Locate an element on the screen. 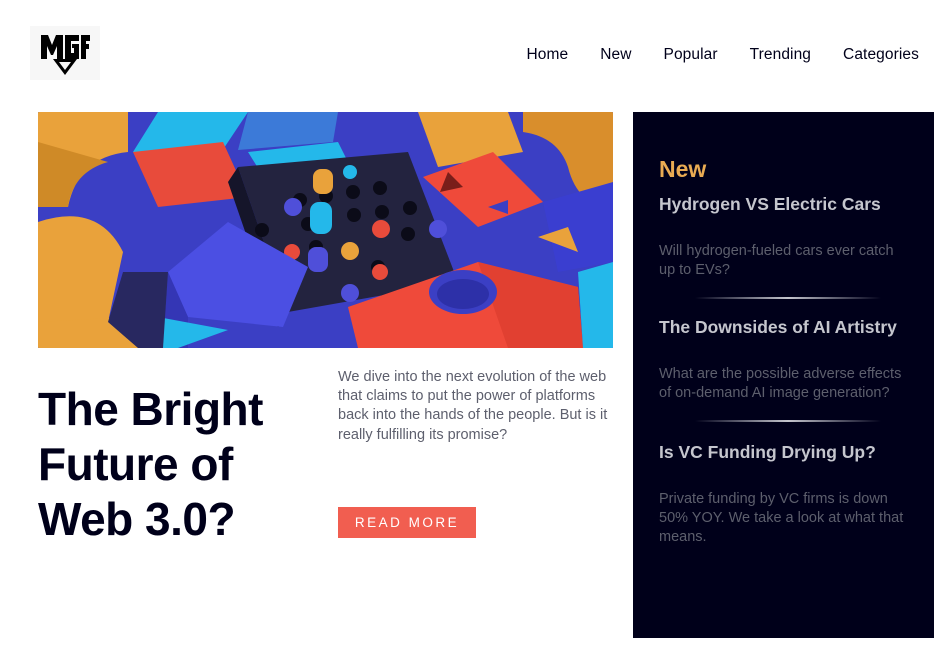 The width and height of the screenshot is (949, 659). sidebar-heading: New is located at coordinates (683, 169).